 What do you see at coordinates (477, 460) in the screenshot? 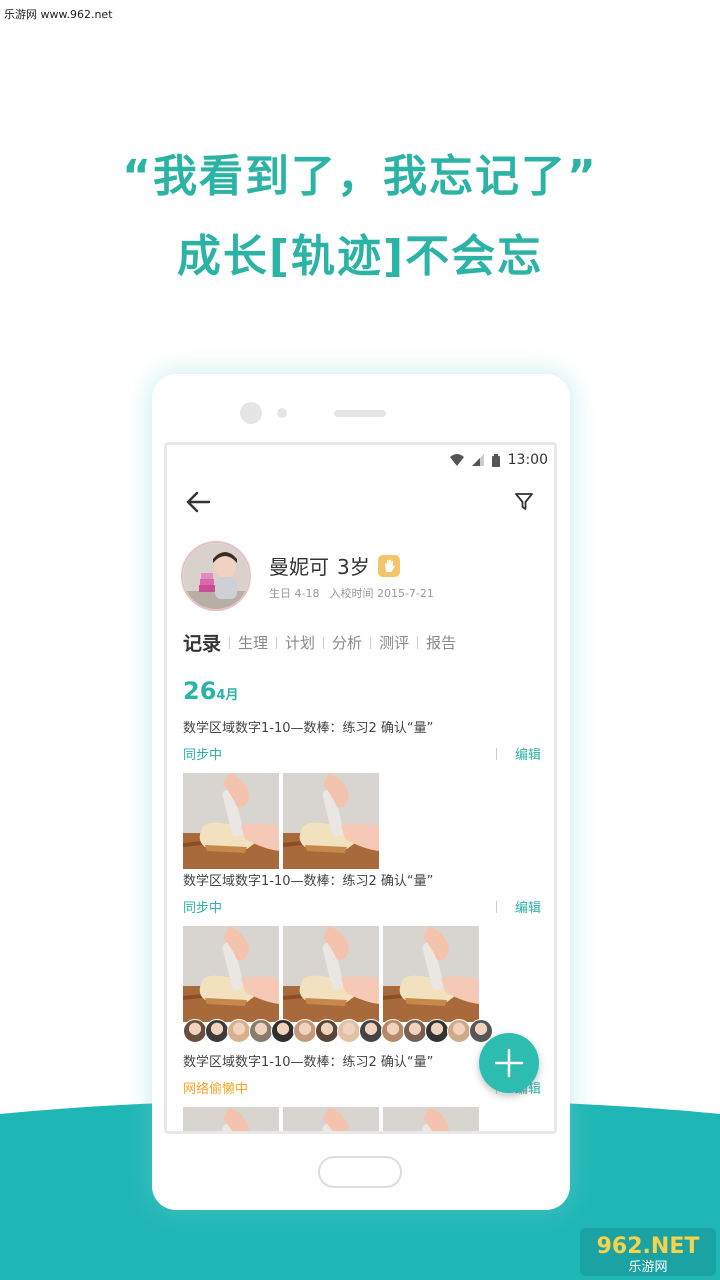
I see `signal-icon` at bounding box center [477, 460].